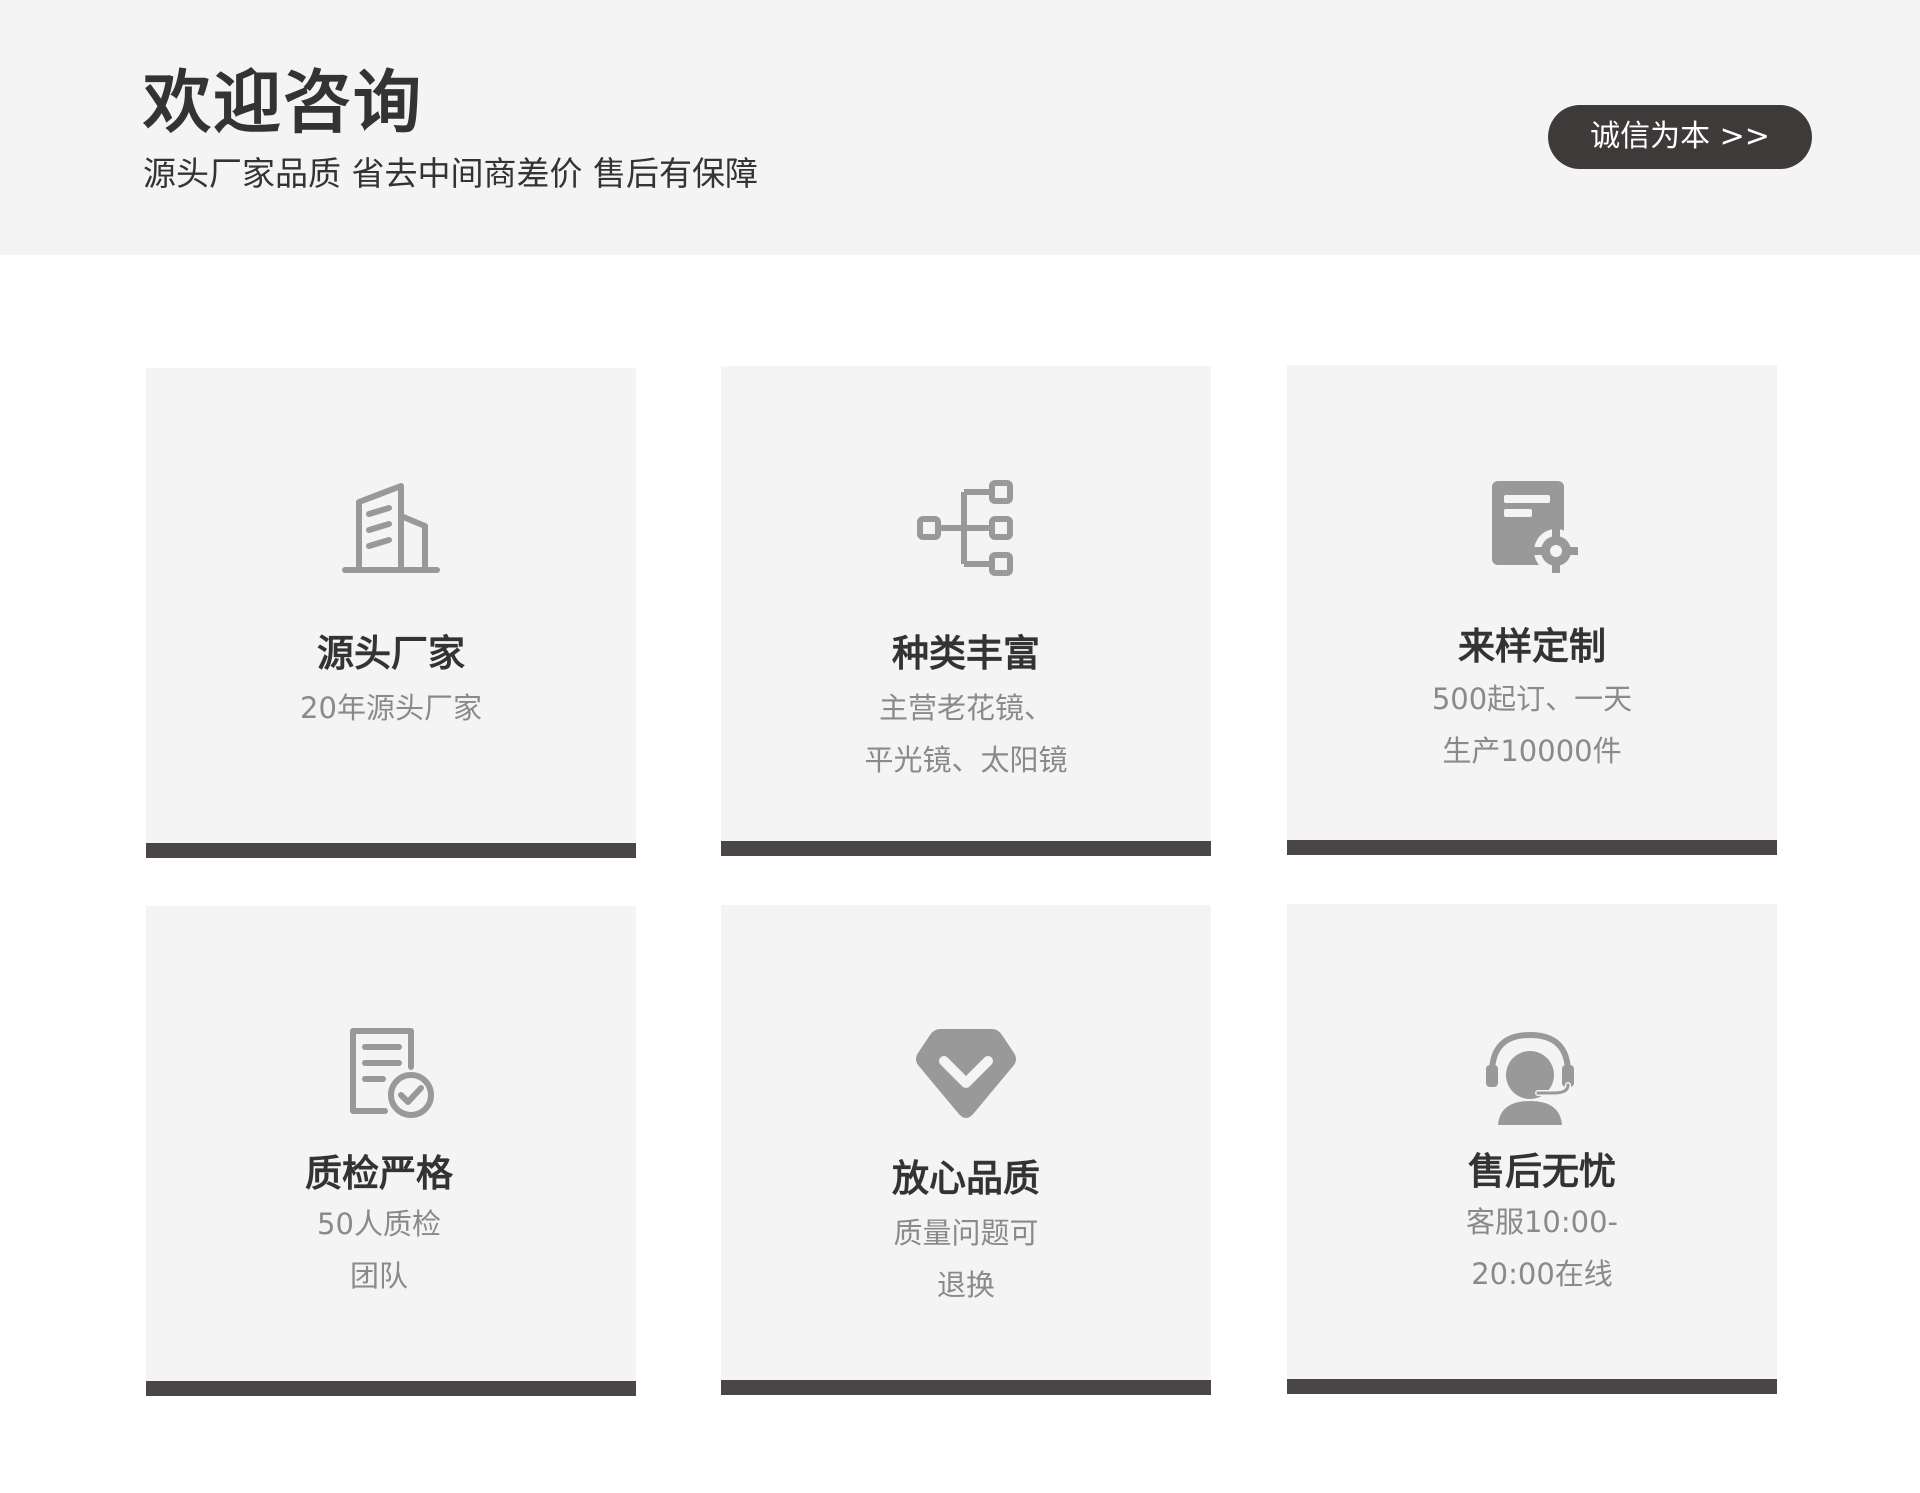 Image resolution: width=1920 pixels, height=1493 pixels. I want to click on building-icon, so click(391, 528).